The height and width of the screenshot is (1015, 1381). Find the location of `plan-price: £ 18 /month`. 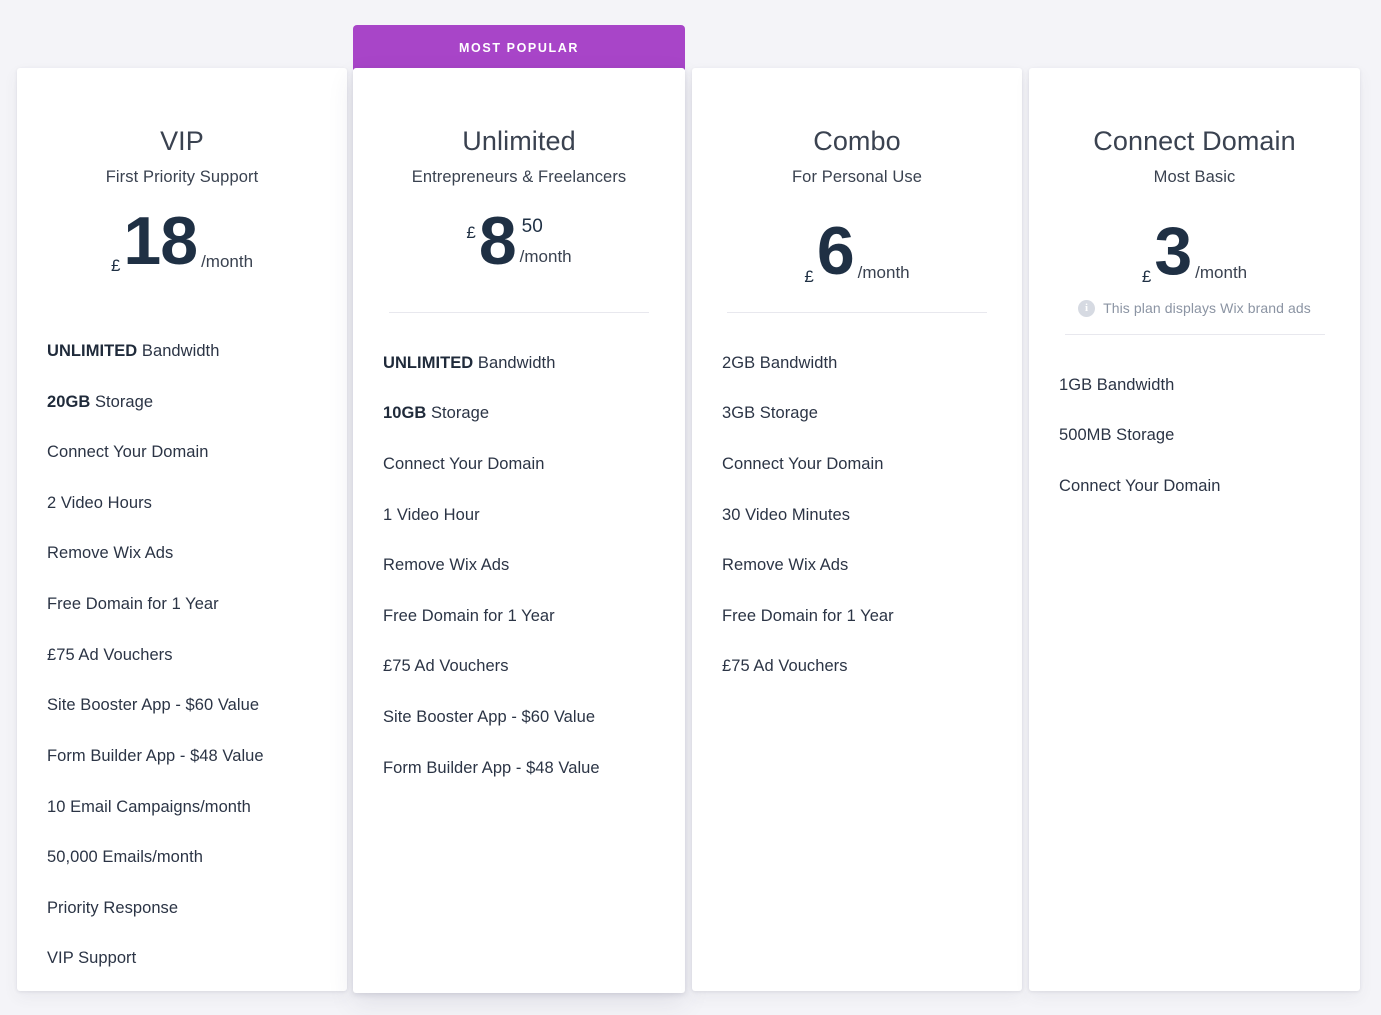

plan-price: £ 18 /month is located at coordinates (181, 240).